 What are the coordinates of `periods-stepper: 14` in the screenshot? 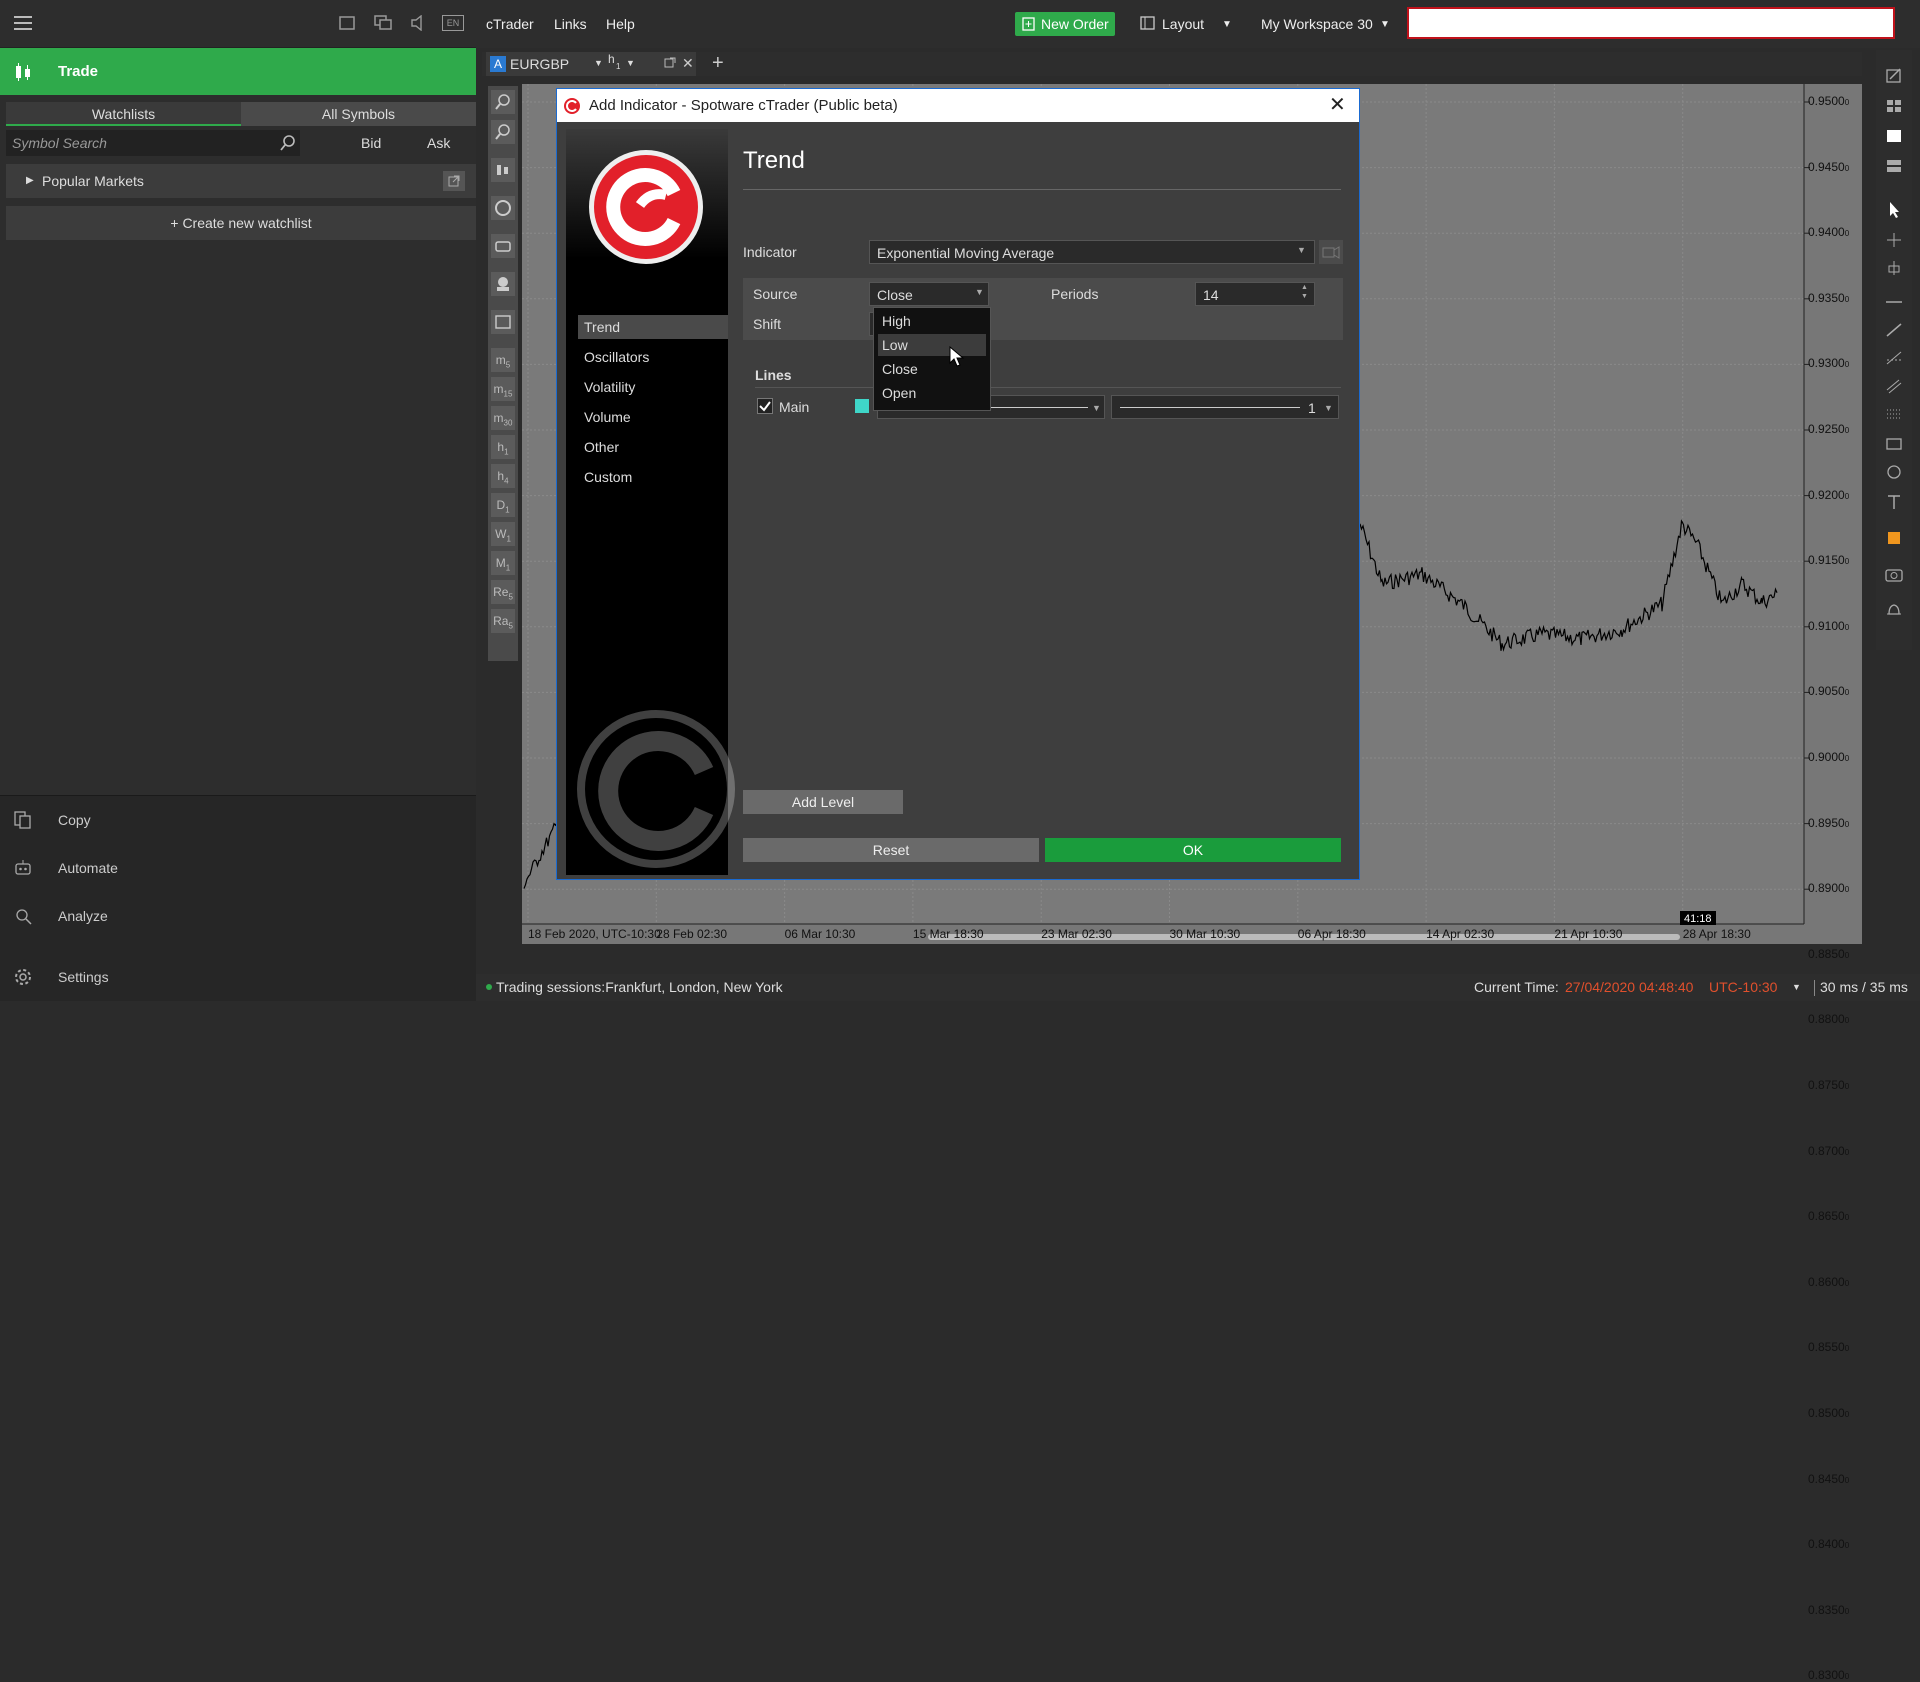 It's located at (1255, 294).